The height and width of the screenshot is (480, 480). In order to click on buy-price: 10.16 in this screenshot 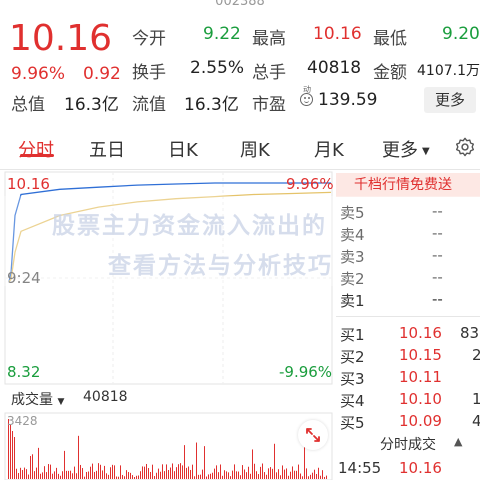, I will do `click(420, 333)`.